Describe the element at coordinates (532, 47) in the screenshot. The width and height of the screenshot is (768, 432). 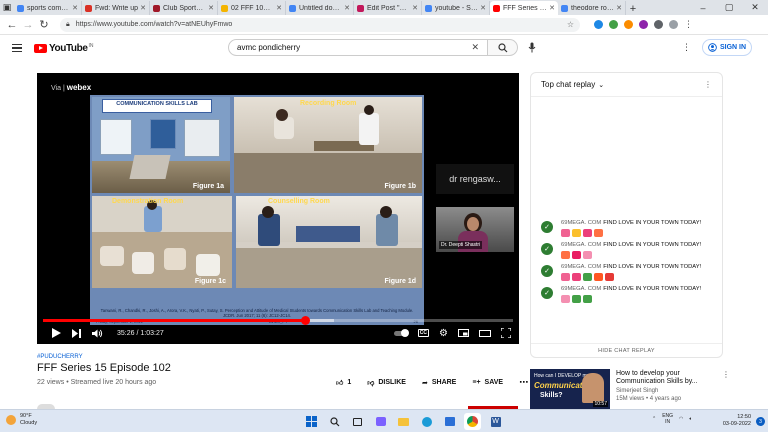
I see `microphone-icon` at that location.